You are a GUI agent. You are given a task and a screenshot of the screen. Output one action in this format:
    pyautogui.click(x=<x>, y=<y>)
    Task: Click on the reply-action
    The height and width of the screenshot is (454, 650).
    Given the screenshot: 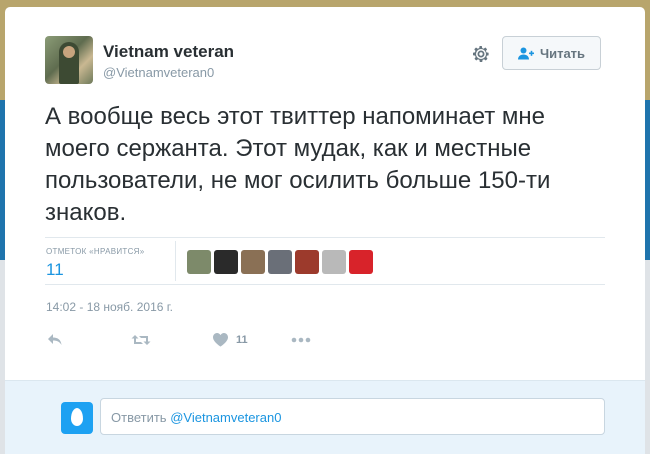 What is the action you would take?
    pyautogui.click(x=55, y=340)
    